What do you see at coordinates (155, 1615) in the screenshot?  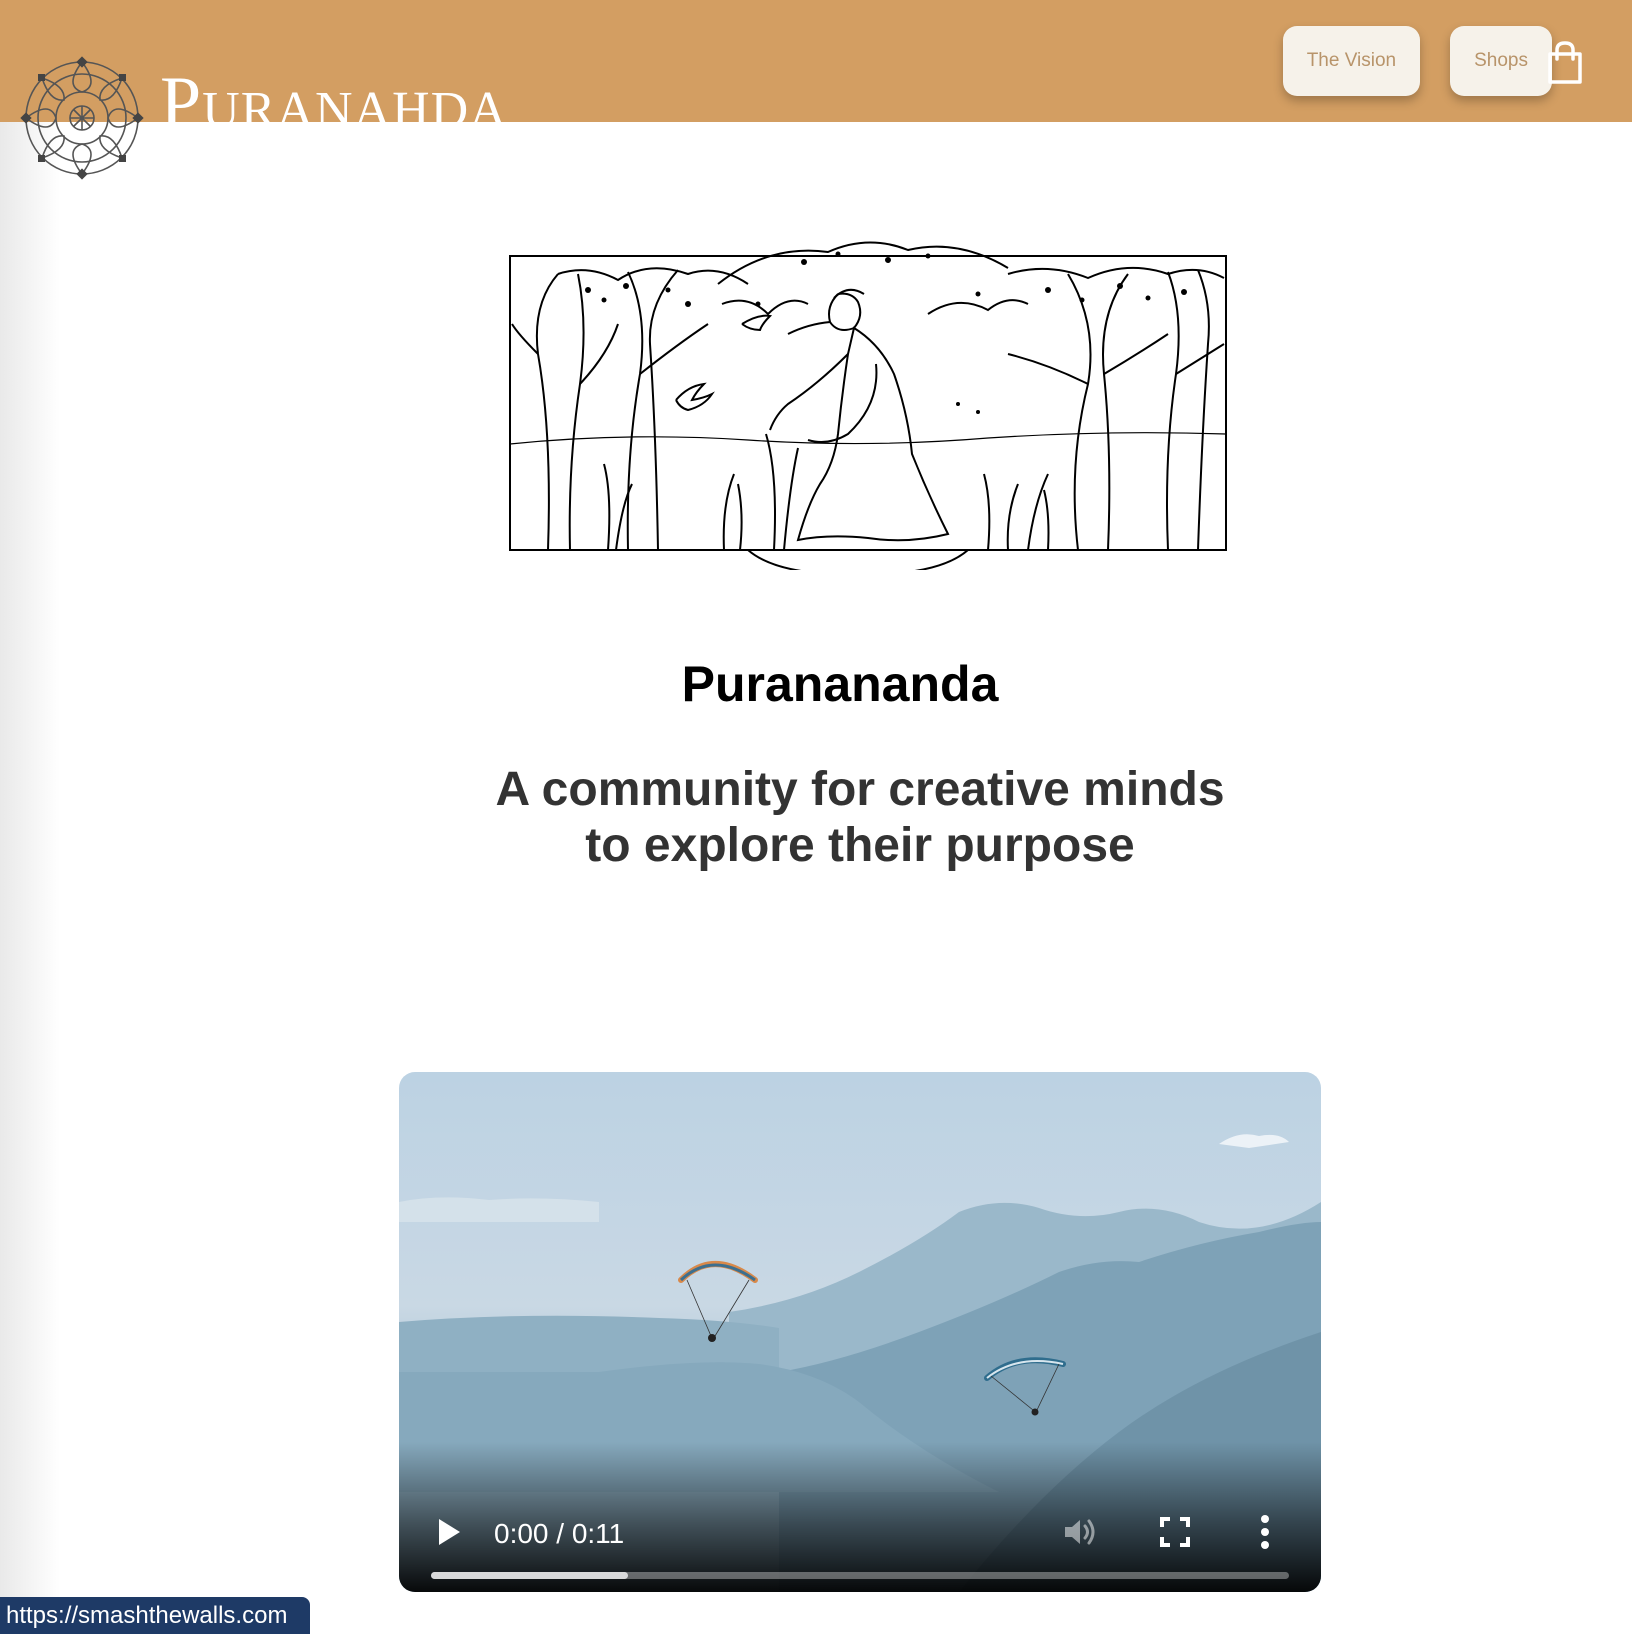 I see `status-bar-url: https://smashthewalls.com` at bounding box center [155, 1615].